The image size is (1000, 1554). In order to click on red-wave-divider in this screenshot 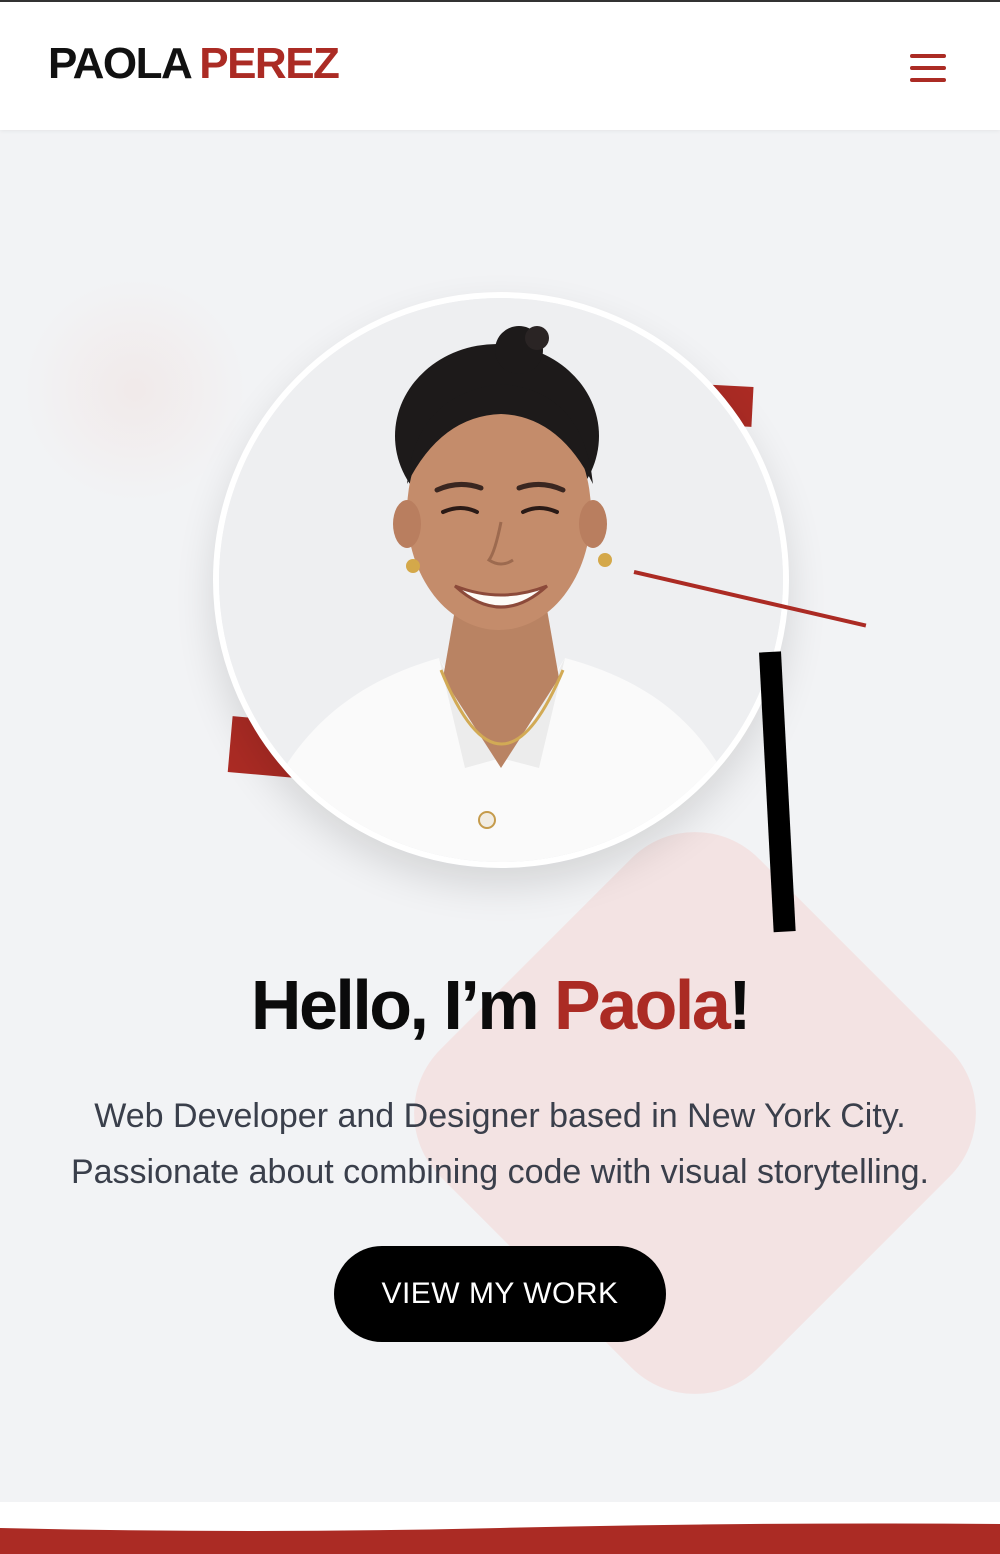, I will do `click(500, 1538)`.